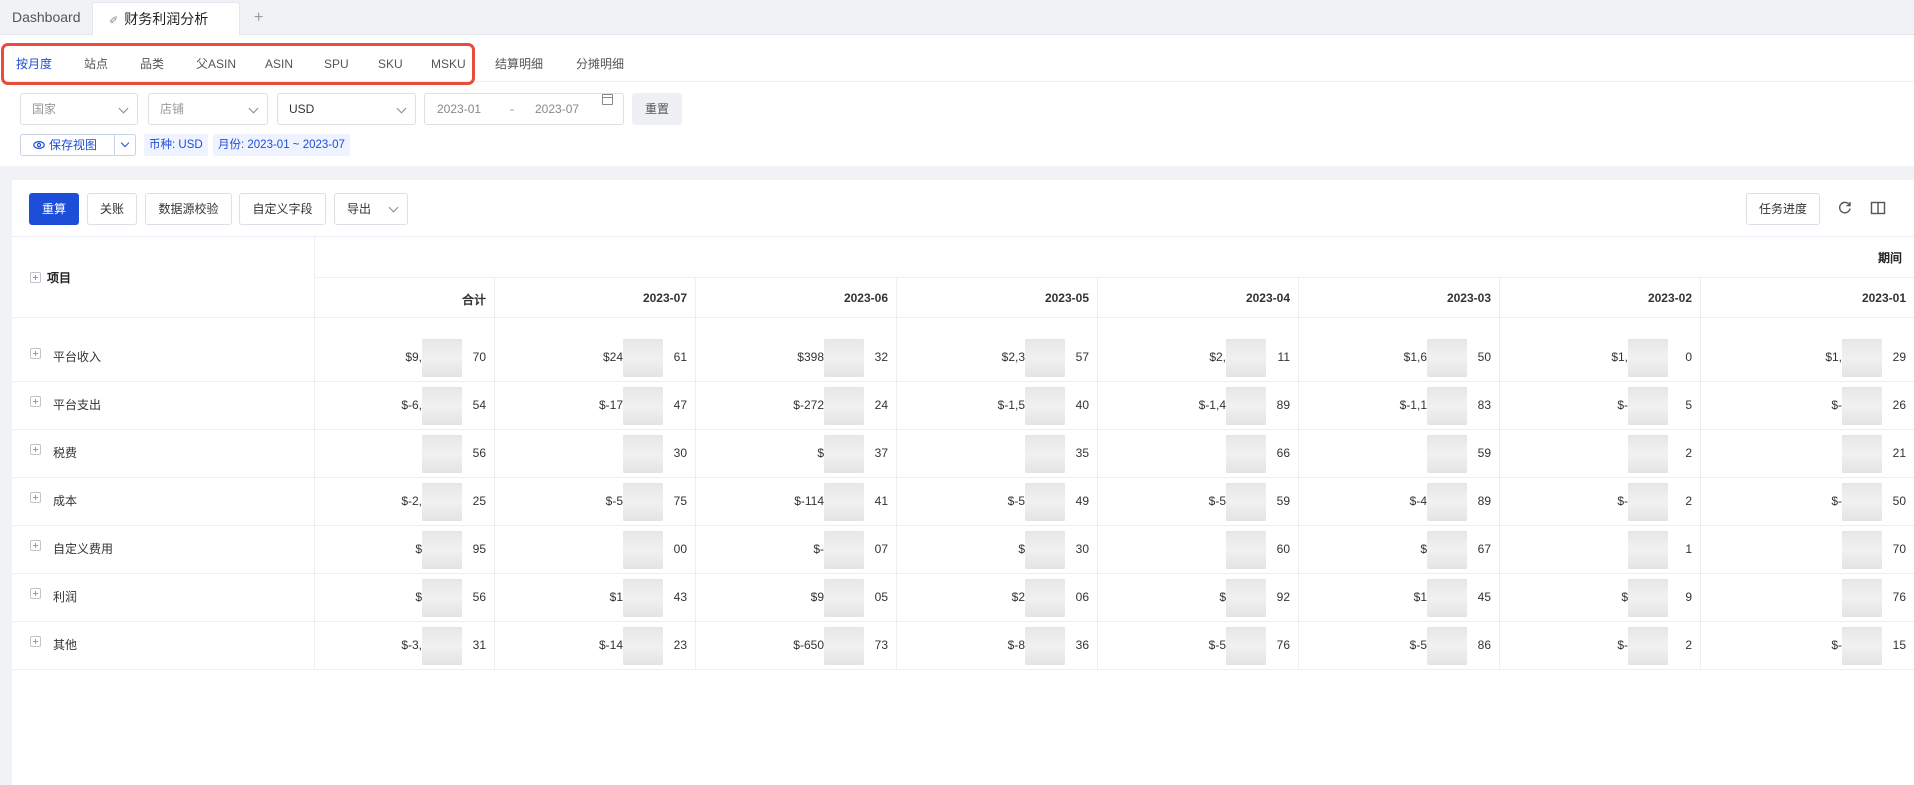 Image resolution: width=1914 pixels, height=785 pixels. What do you see at coordinates (881, 357) in the screenshot?
I see `value-suffix: 32` at bounding box center [881, 357].